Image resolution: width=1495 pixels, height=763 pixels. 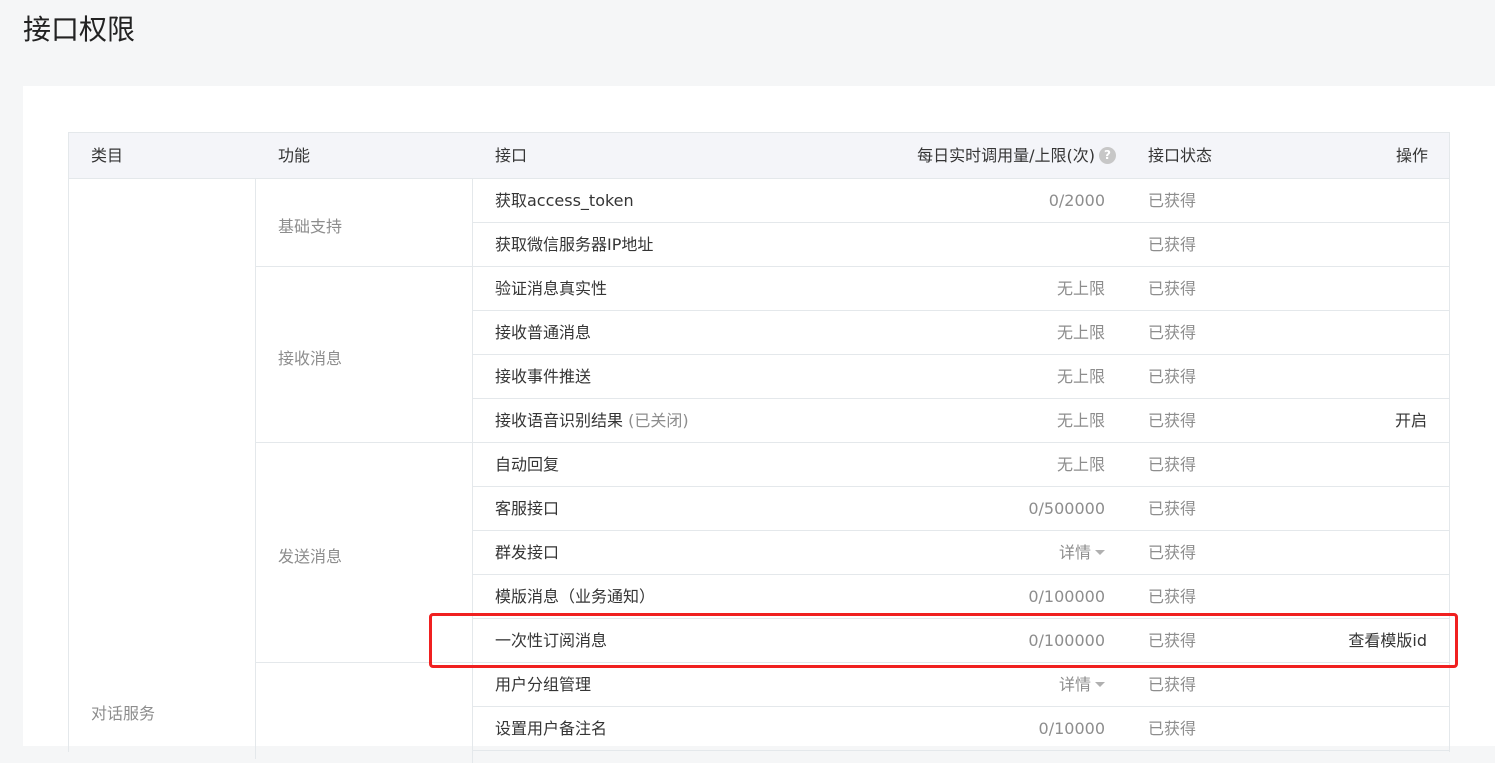 I want to click on interface-name: 用户分组管理, so click(x=543, y=684).